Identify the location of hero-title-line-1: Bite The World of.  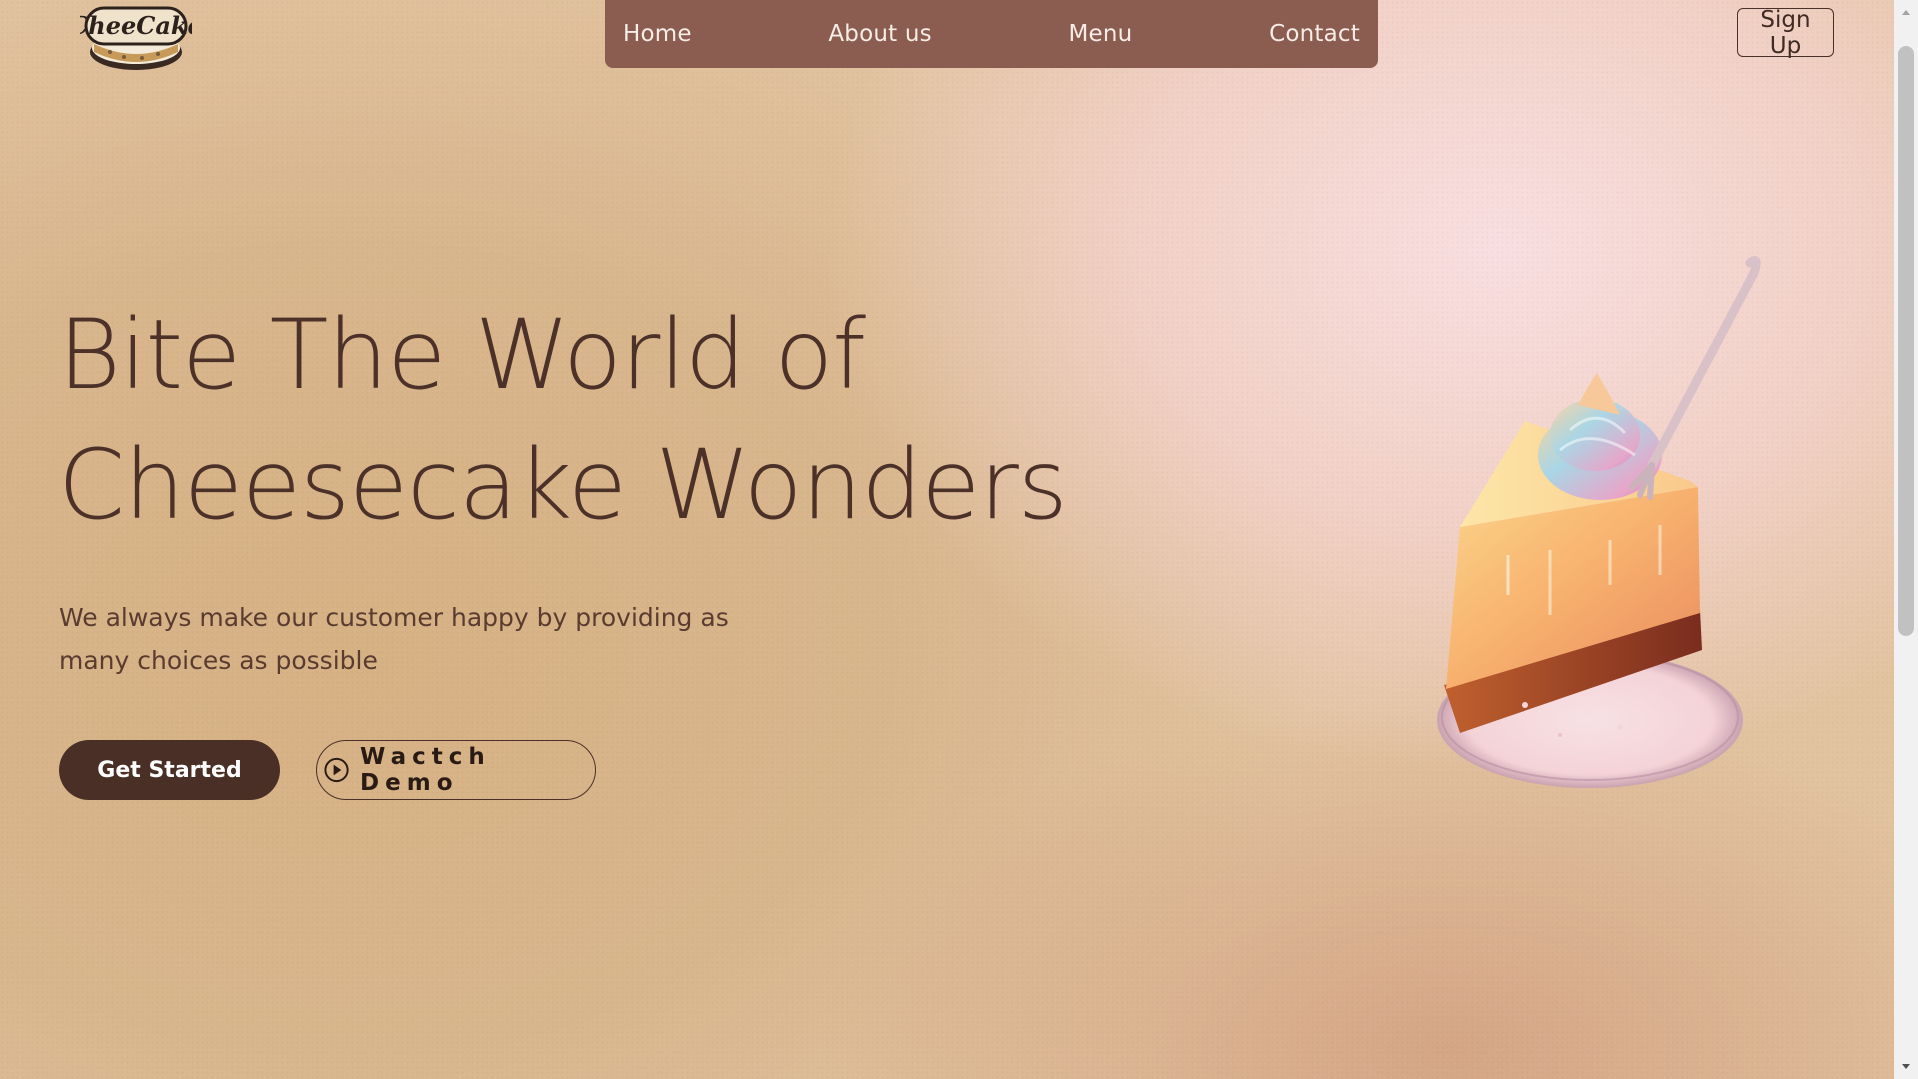
(462, 355).